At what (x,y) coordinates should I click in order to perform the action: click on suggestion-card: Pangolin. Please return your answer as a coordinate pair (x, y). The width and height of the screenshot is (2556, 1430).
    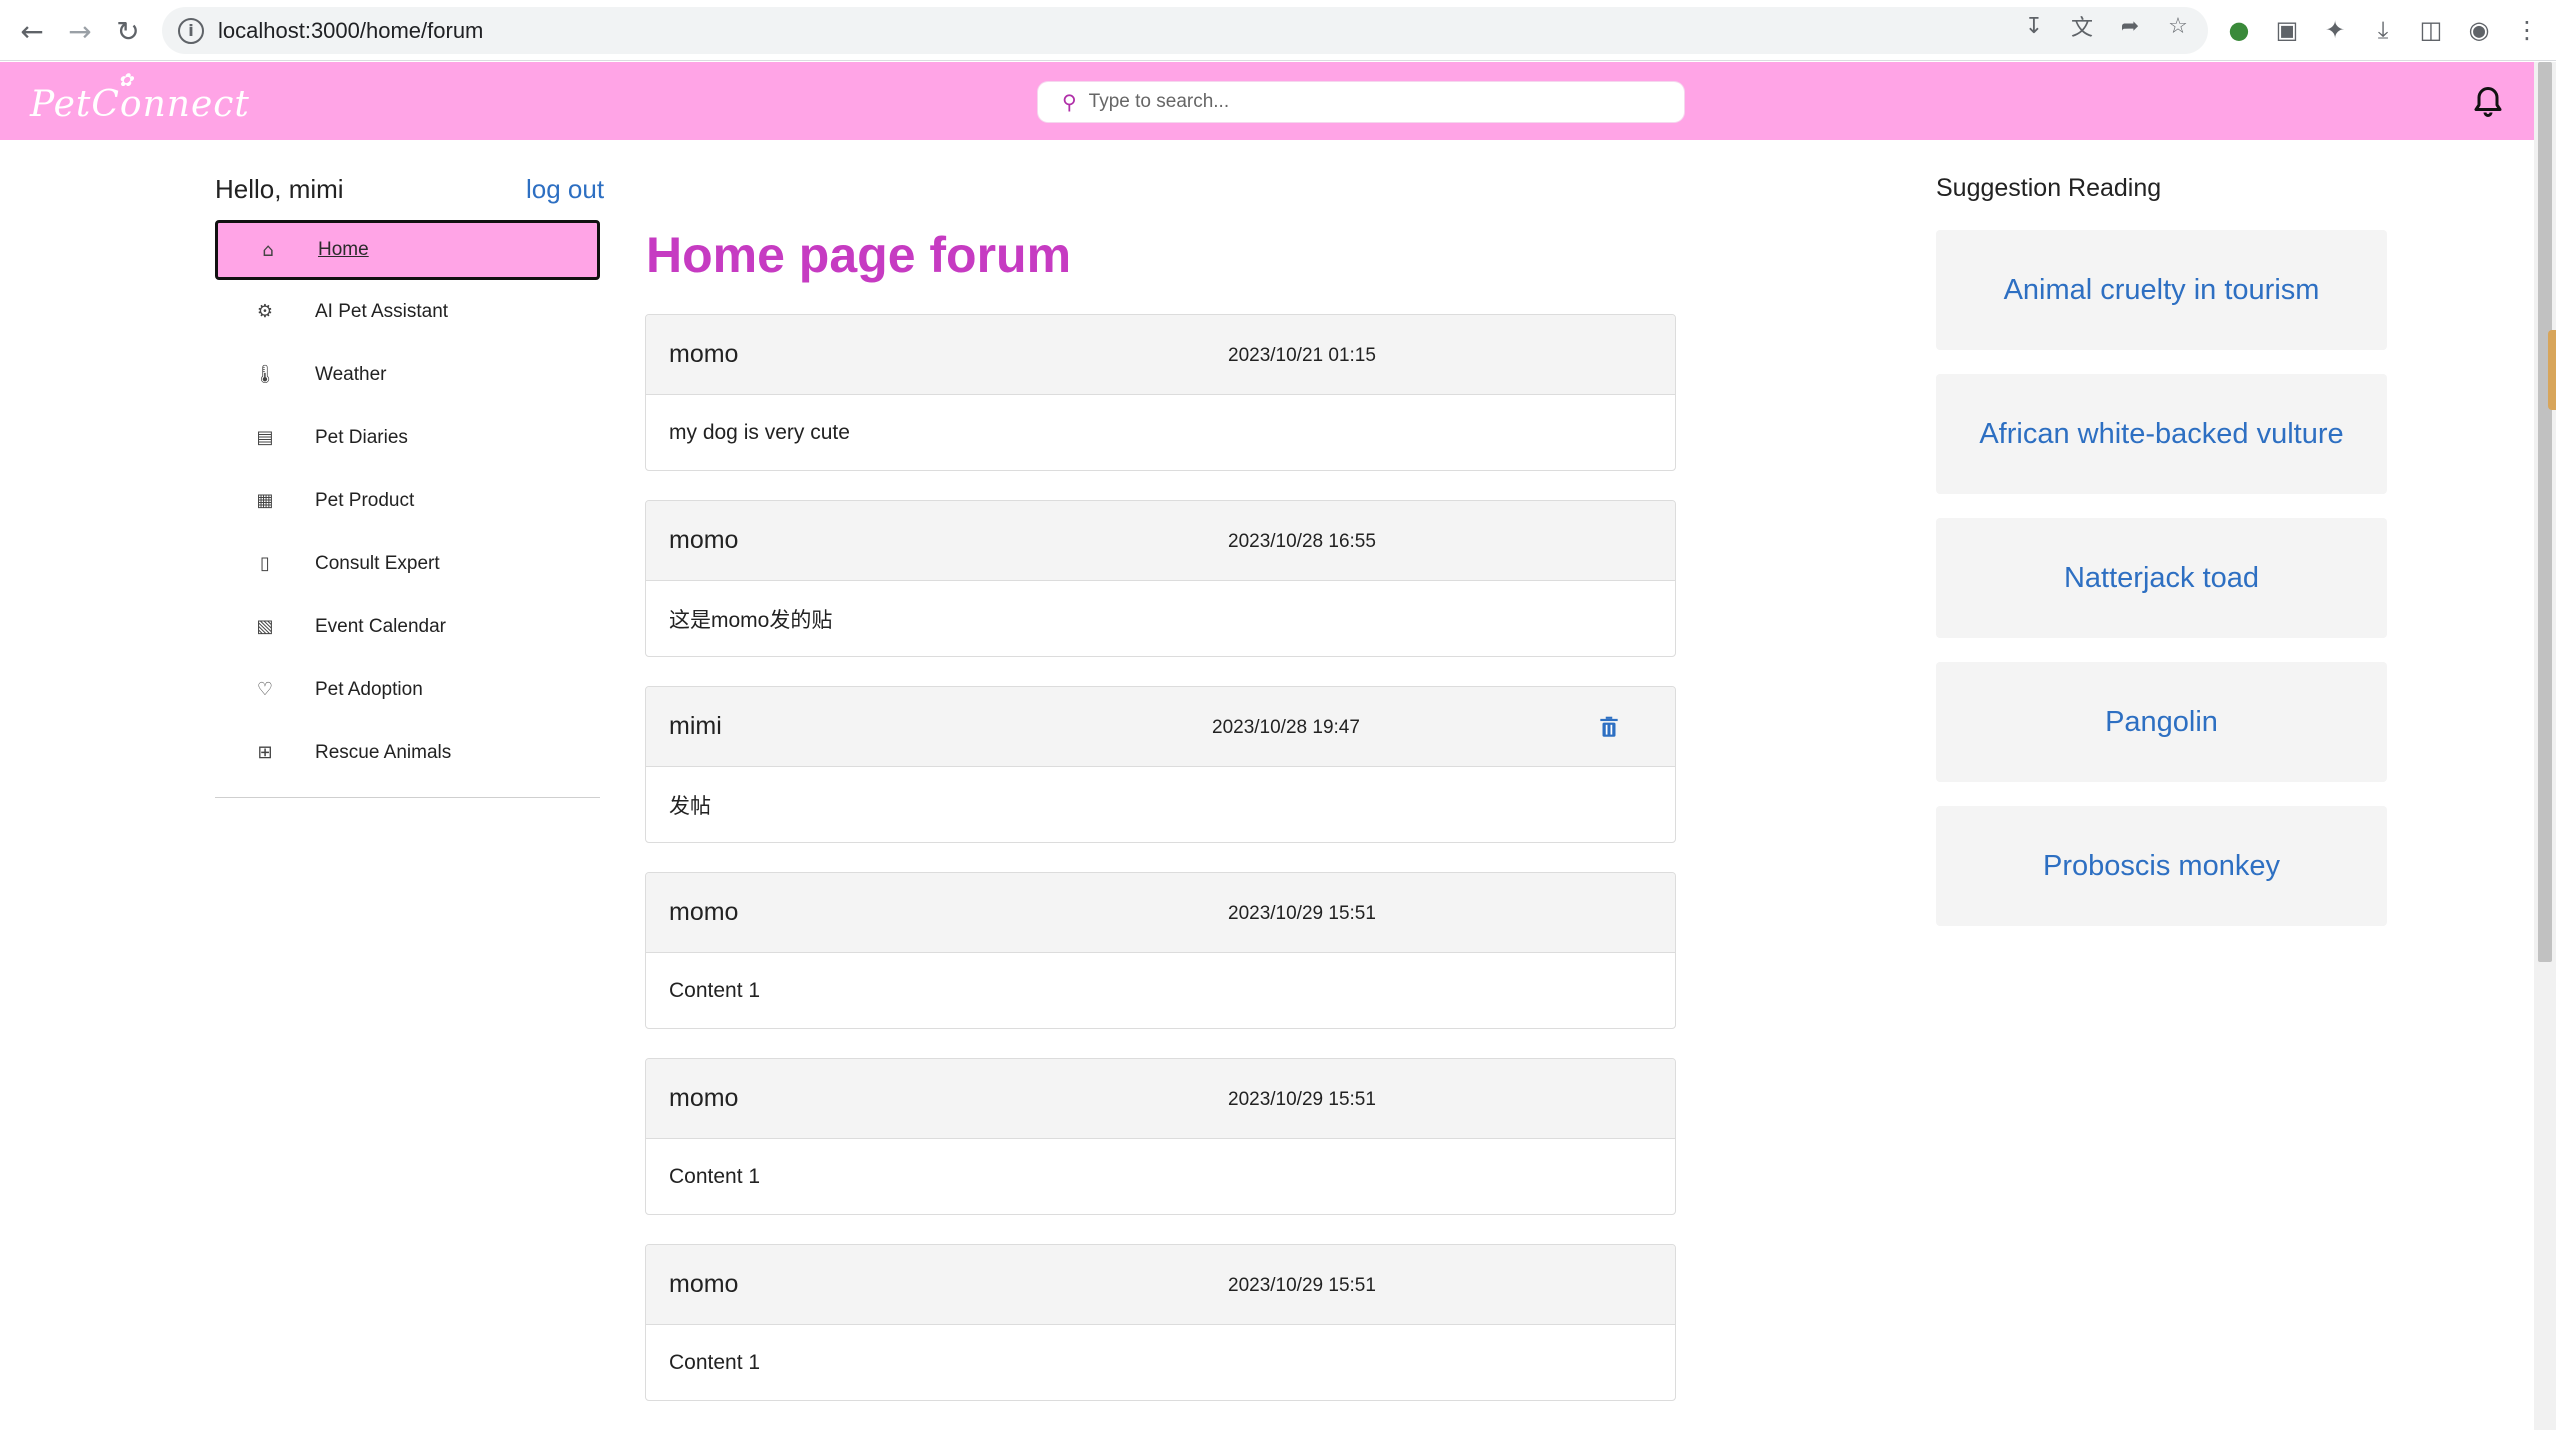
    Looking at the image, I should click on (2161, 722).